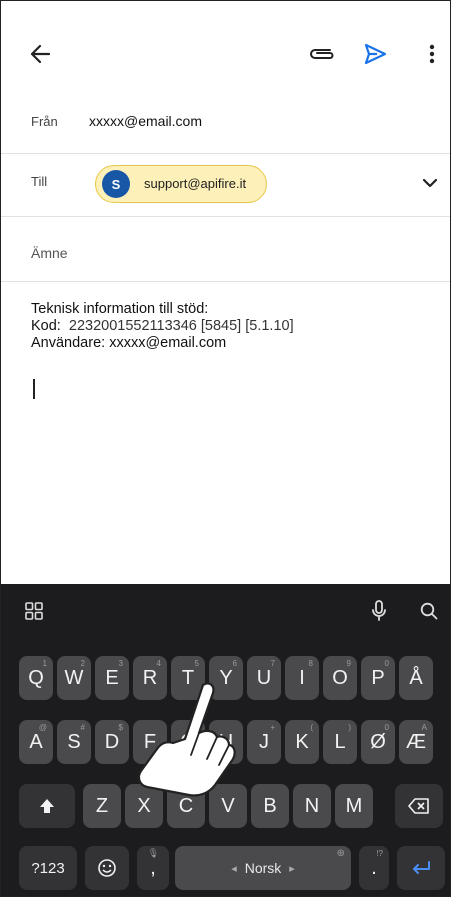  I want to click on key-label: O, so click(340, 677).